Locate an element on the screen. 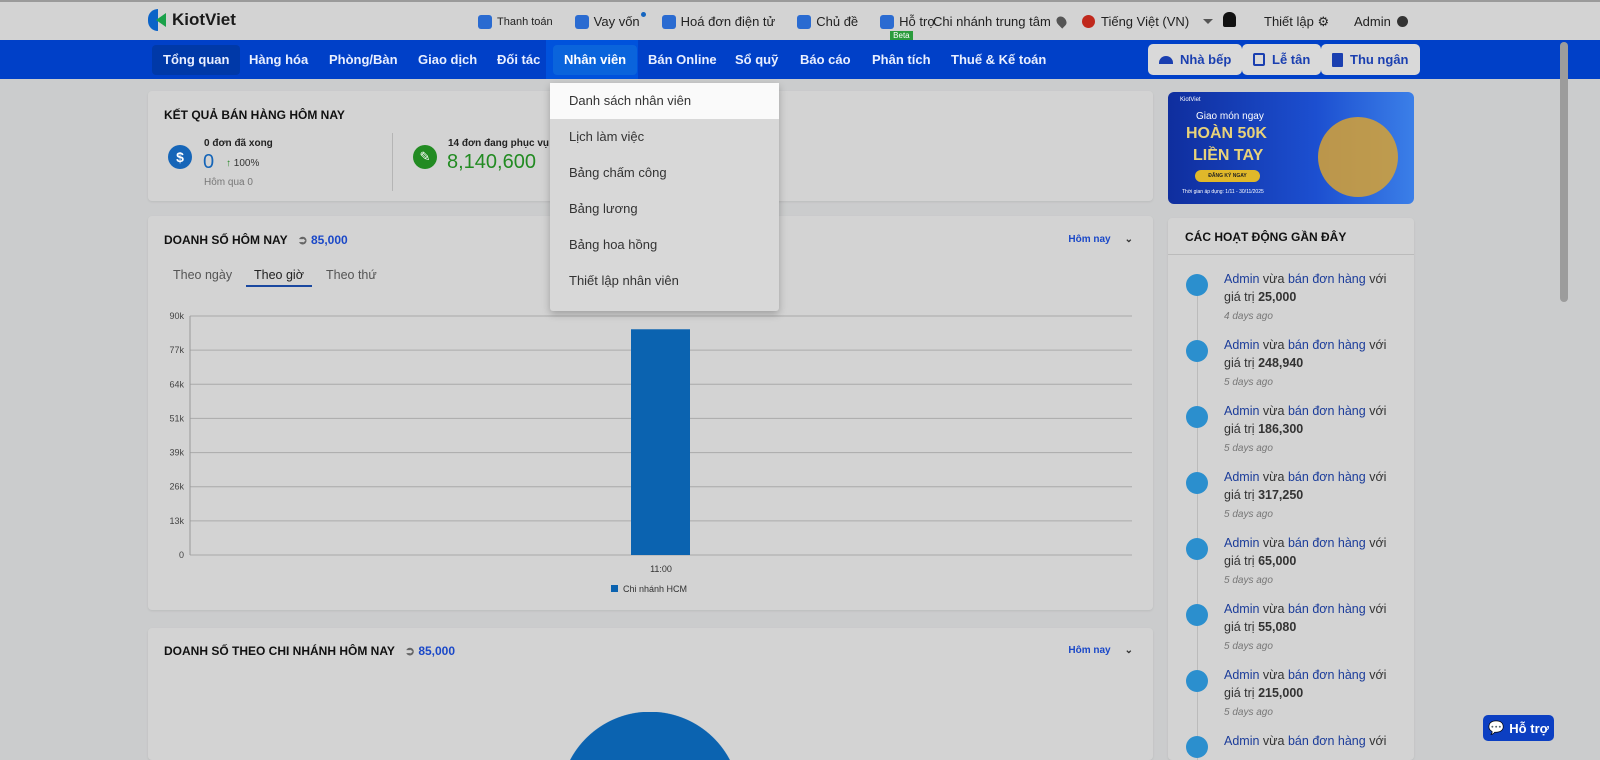 This screenshot has width=1600, height=760. user-icon is located at coordinates (1403, 21).